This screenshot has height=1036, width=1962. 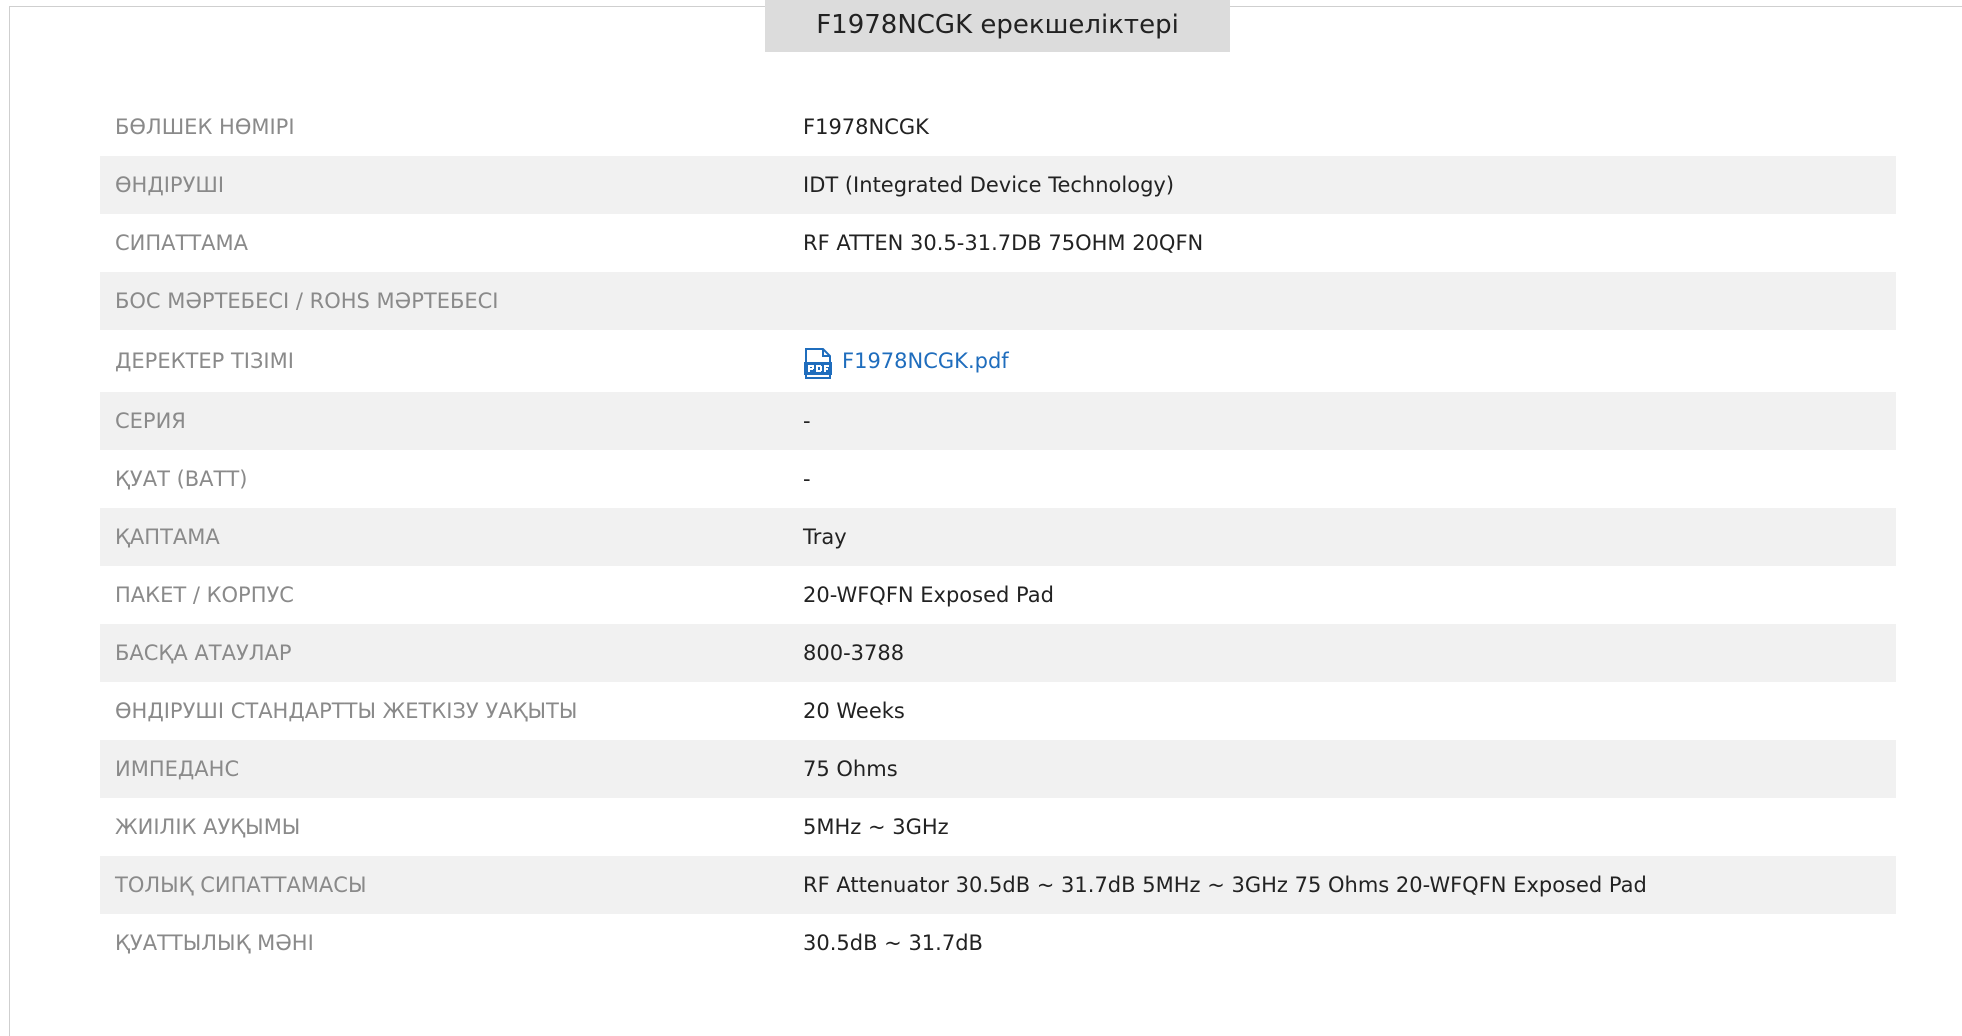 I want to click on spec-value: 20-WFQFN Exposed Pad, so click(x=928, y=595).